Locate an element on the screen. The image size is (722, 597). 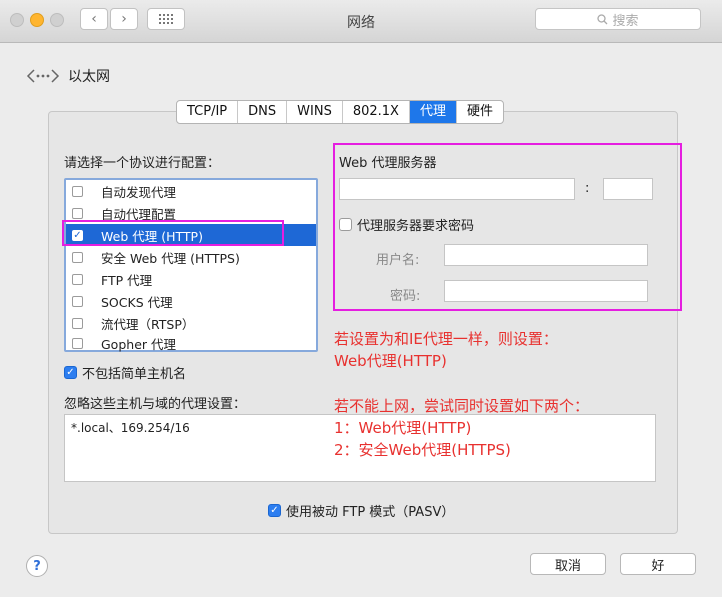
protocol-label: 安全 Web 代理 (HTTPS) is located at coordinates (170, 258).